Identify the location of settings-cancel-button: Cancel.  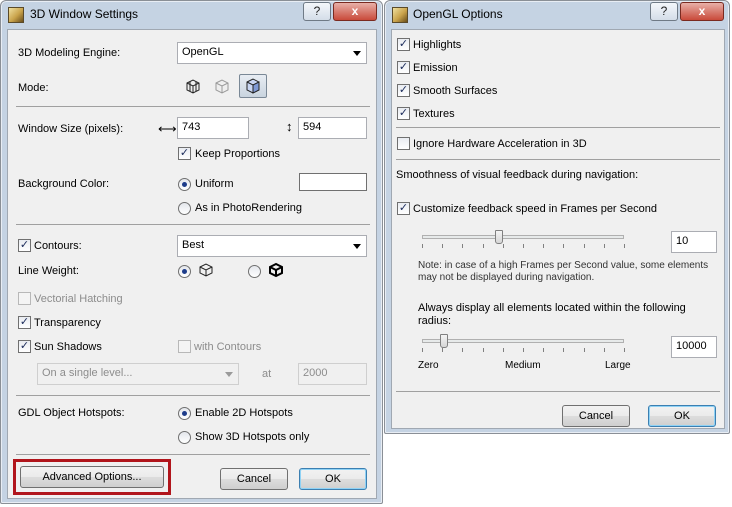
(254, 479).